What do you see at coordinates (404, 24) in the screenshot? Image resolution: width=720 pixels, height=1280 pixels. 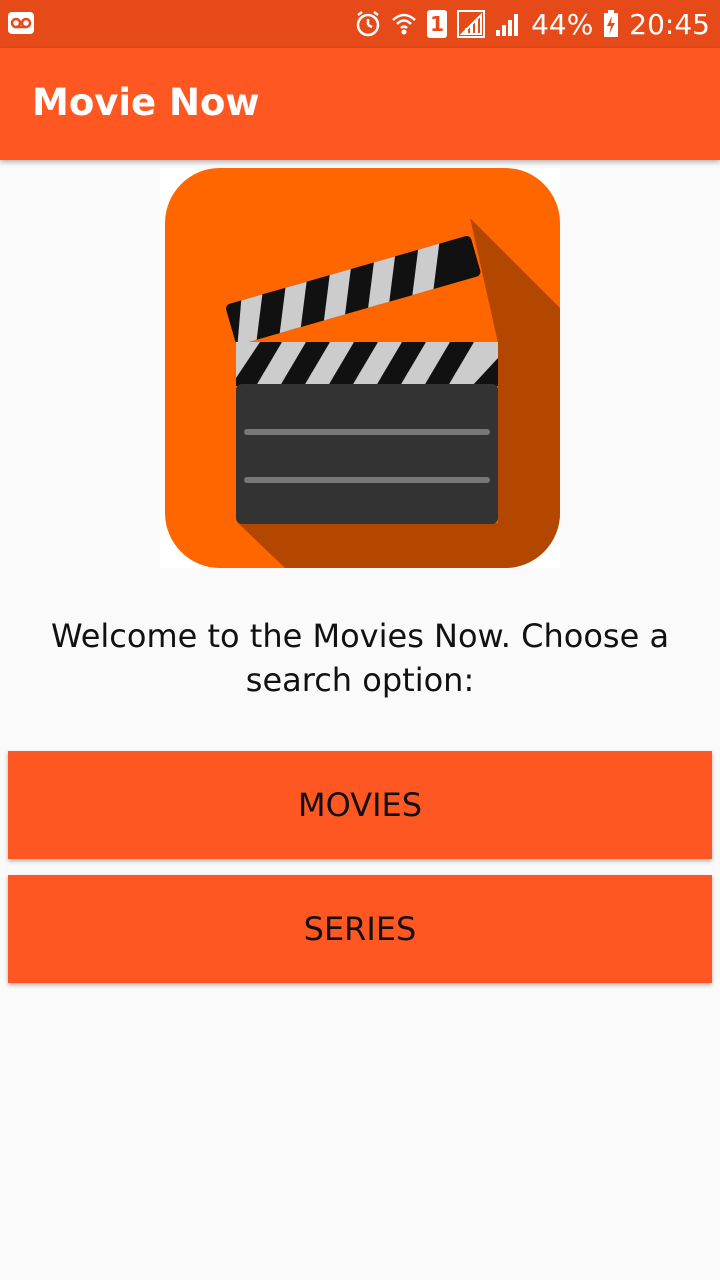 I see `wifi-icon` at bounding box center [404, 24].